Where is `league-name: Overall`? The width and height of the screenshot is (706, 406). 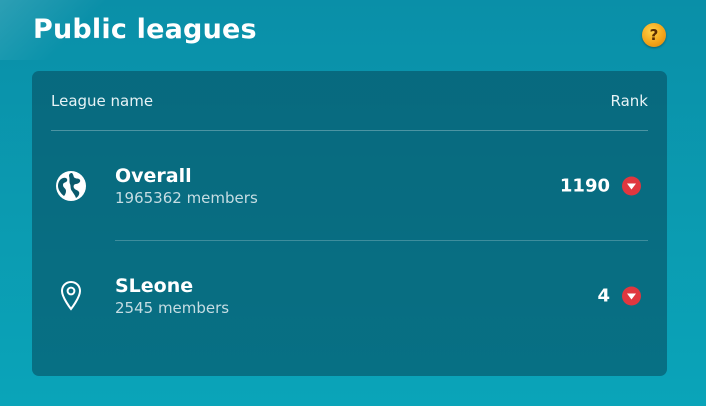
league-name: Overall is located at coordinates (186, 176).